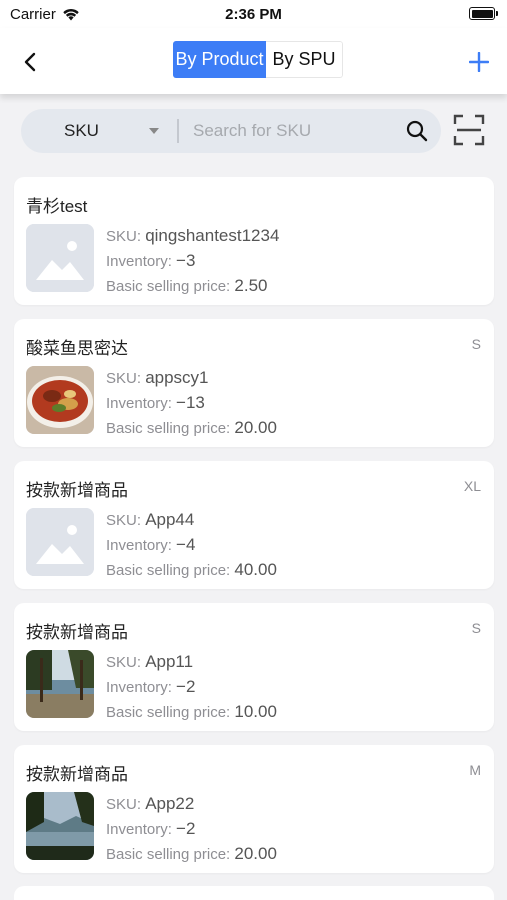  What do you see at coordinates (60, 684) in the screenshot?
I see `lake-trees-photo` at bounding box center [60, 684].